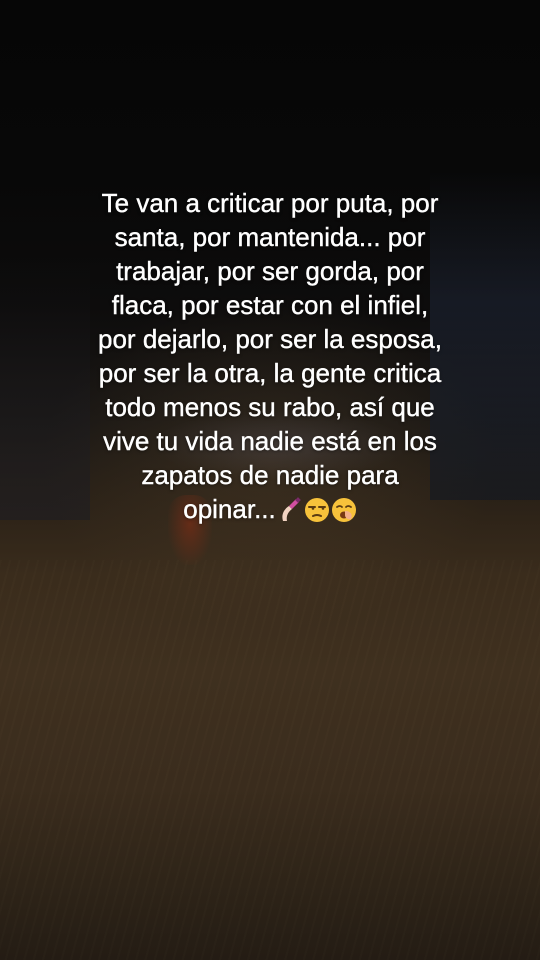 This screenshot has width=540, height=960. I want to click on unamused-face-icon, so click(316, 510).